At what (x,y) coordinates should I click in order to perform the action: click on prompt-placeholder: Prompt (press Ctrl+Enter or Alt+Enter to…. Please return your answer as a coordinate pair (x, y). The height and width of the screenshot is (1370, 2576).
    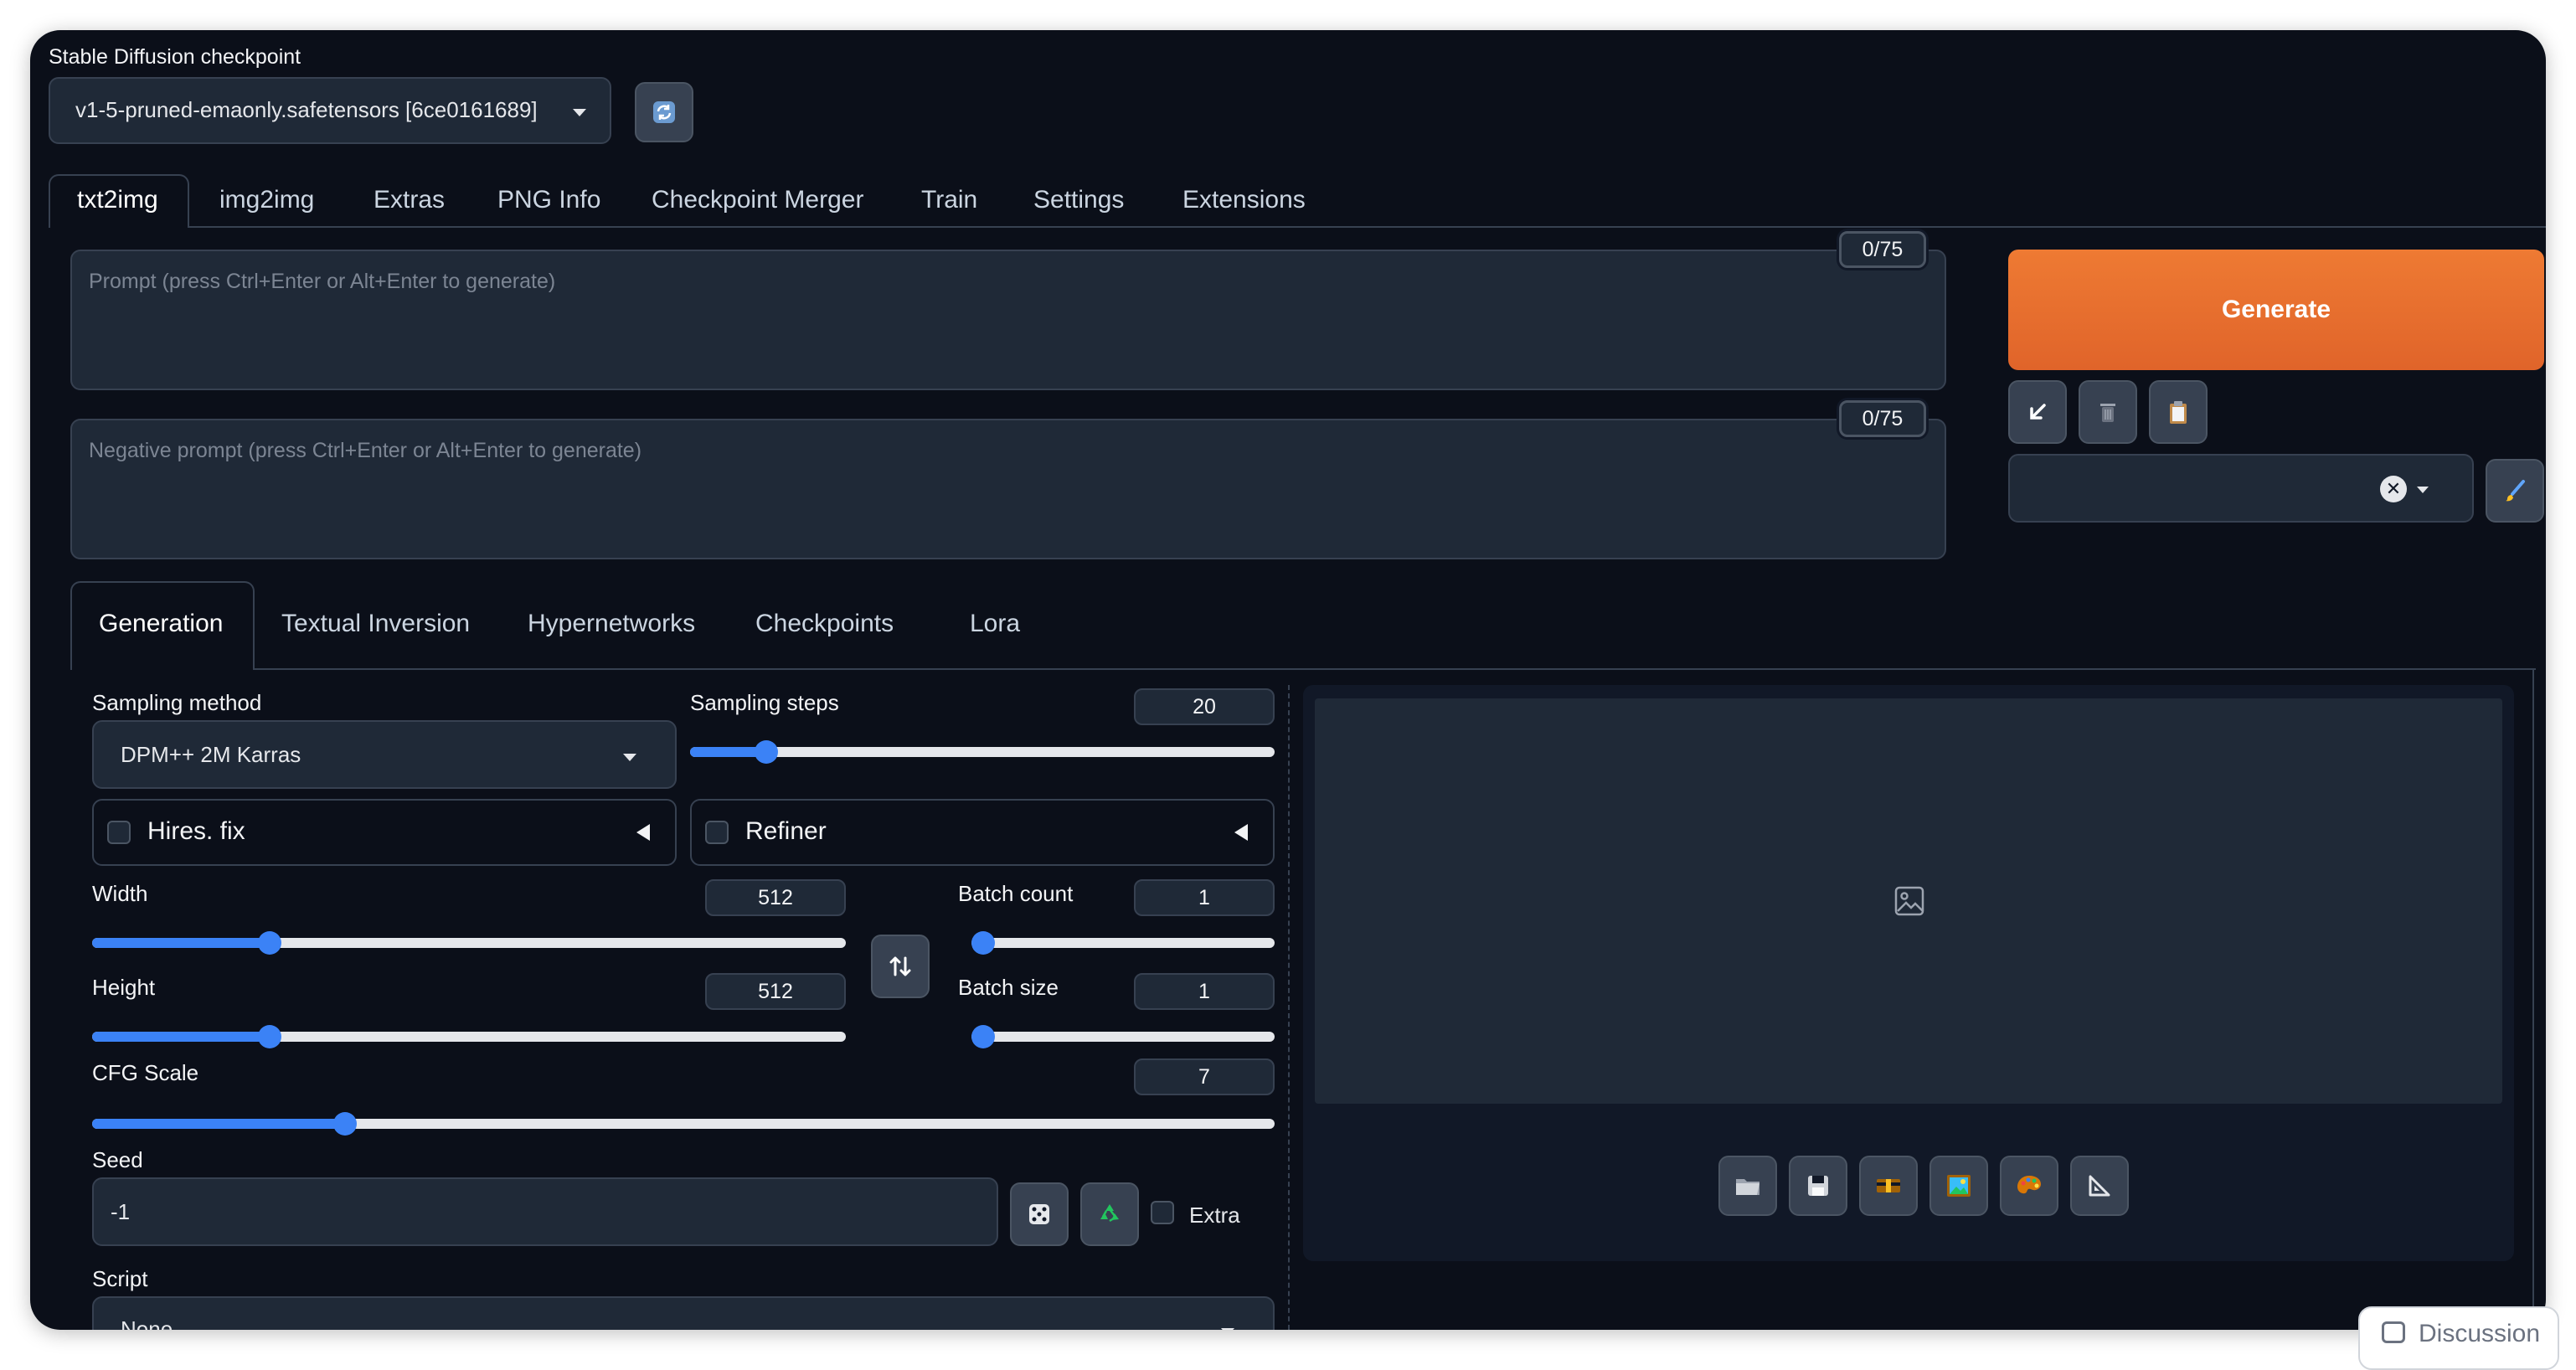
    Looking at the image, I should click on (322, 281).